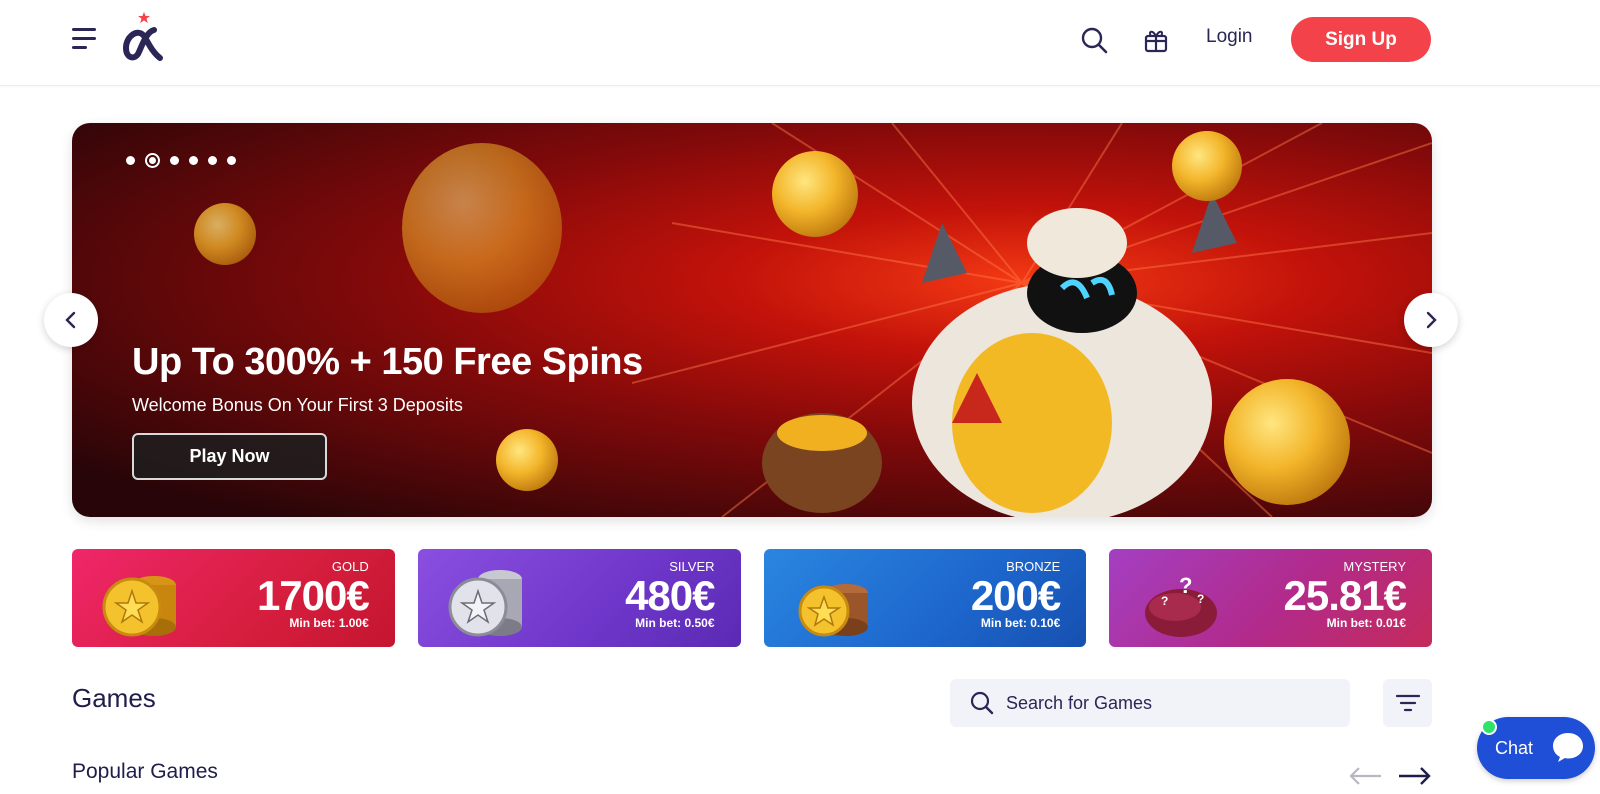  Describe the element at coordinates (1181, 605) in the screenshot. I see `mystery-stone-icon: ? ? ?` at that location.